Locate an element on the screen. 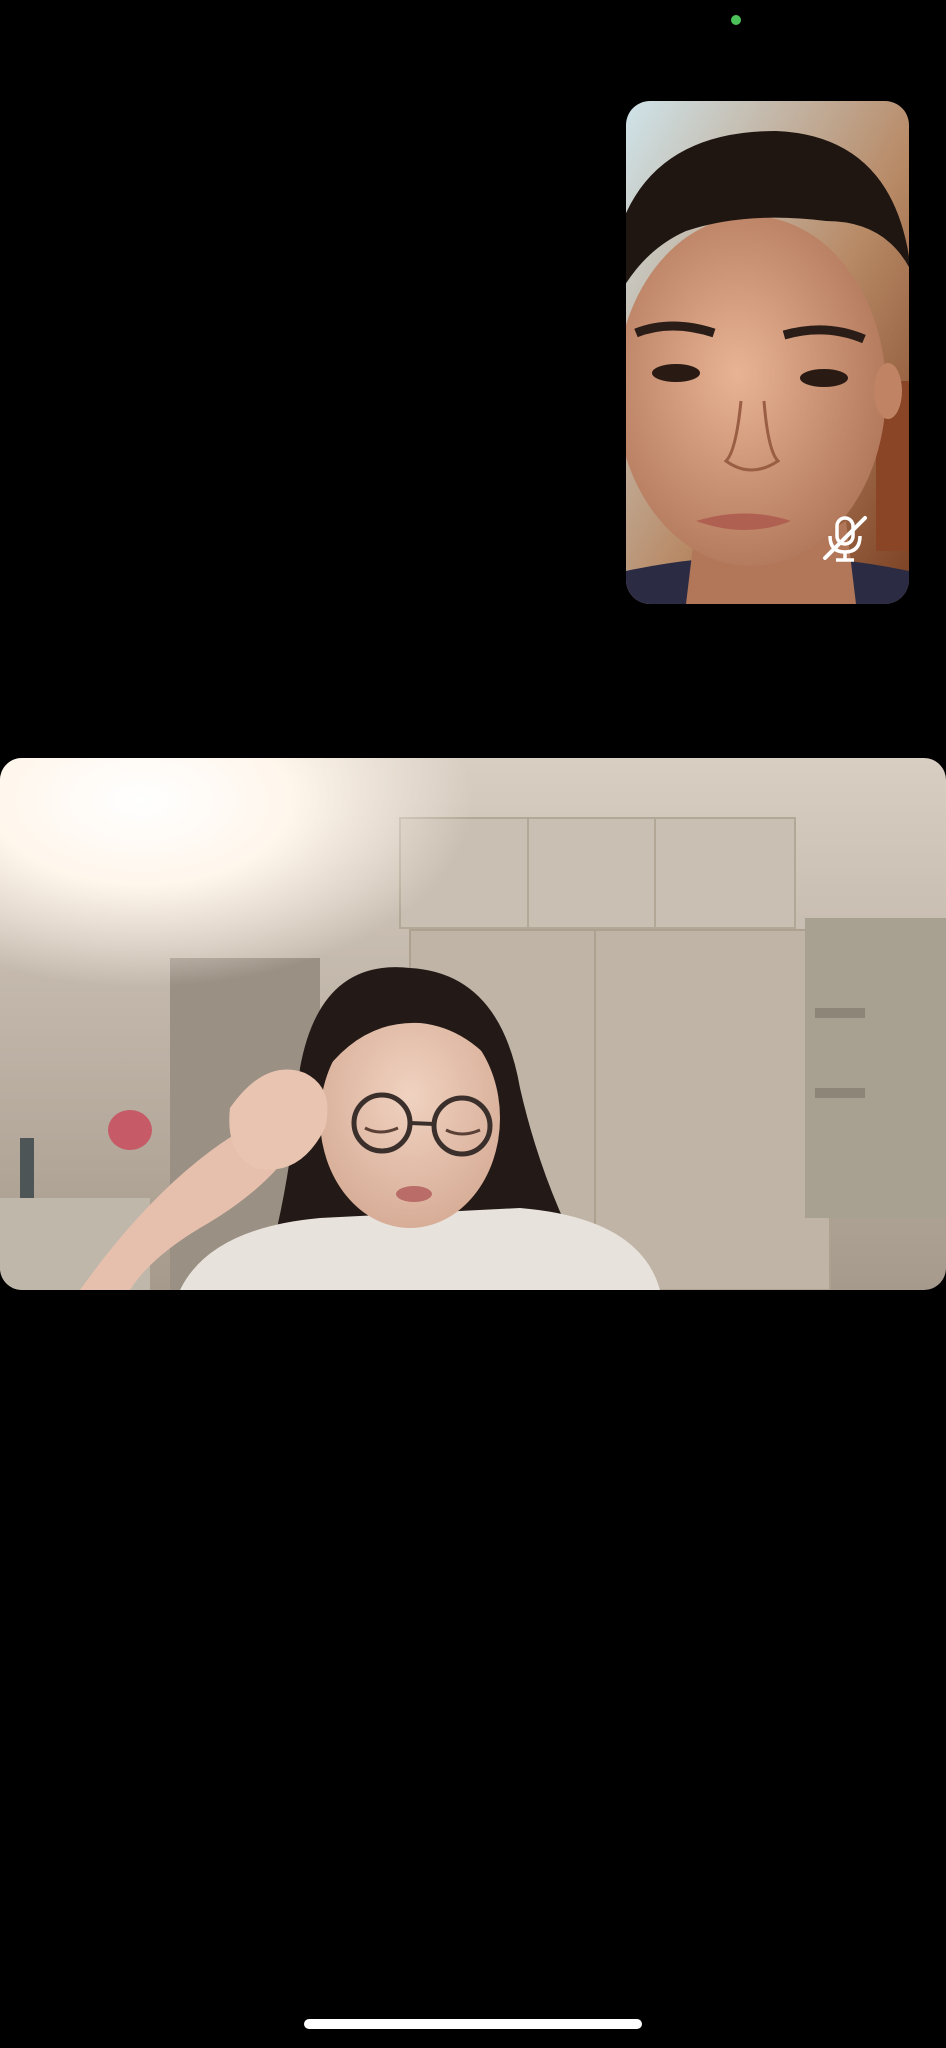 The image size is (946, 2048). mic-slash-icon is located at coordinates (845, 539).